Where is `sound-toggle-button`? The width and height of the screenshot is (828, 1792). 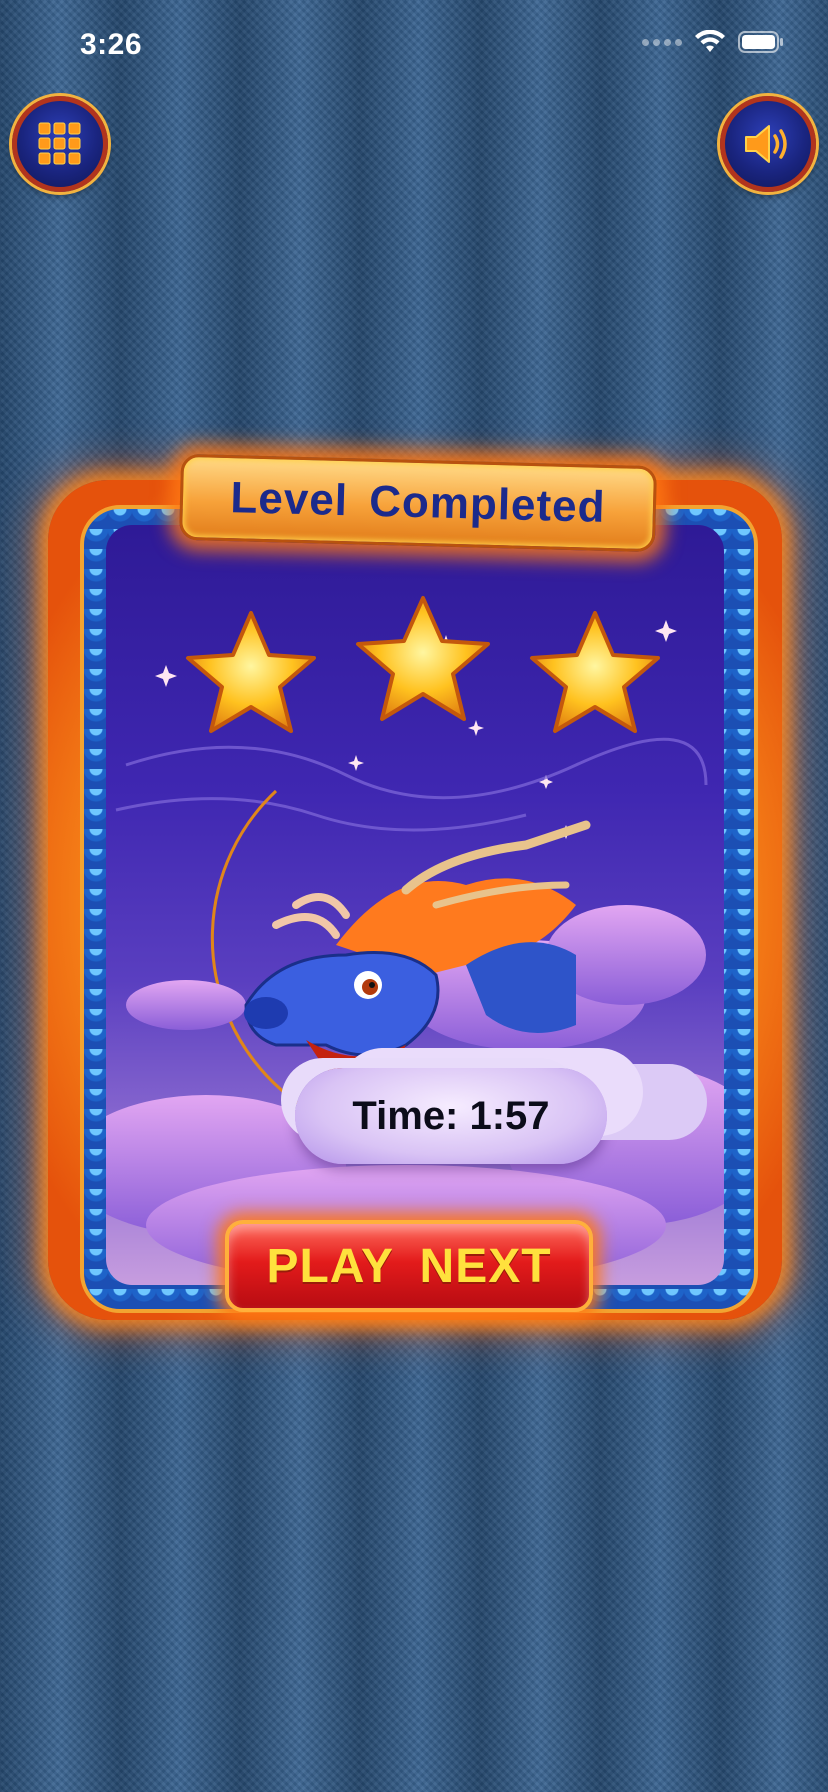
sound-toggle-button is located at coordinates (768, 144).